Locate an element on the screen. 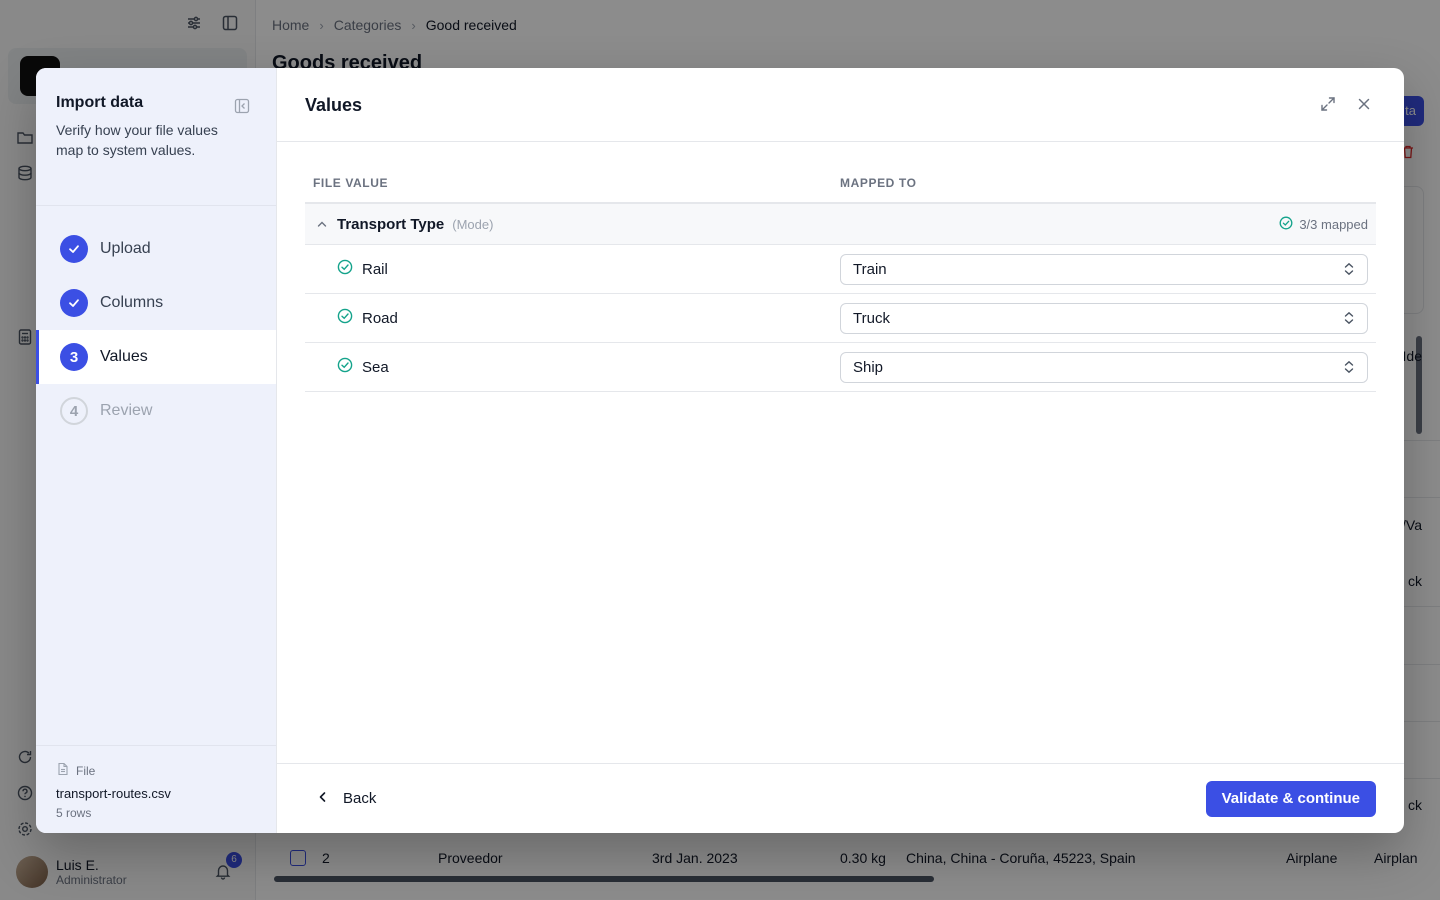 This screenshot has height=900, width=1440. back-button: Back is located at coordinates (346, 798).